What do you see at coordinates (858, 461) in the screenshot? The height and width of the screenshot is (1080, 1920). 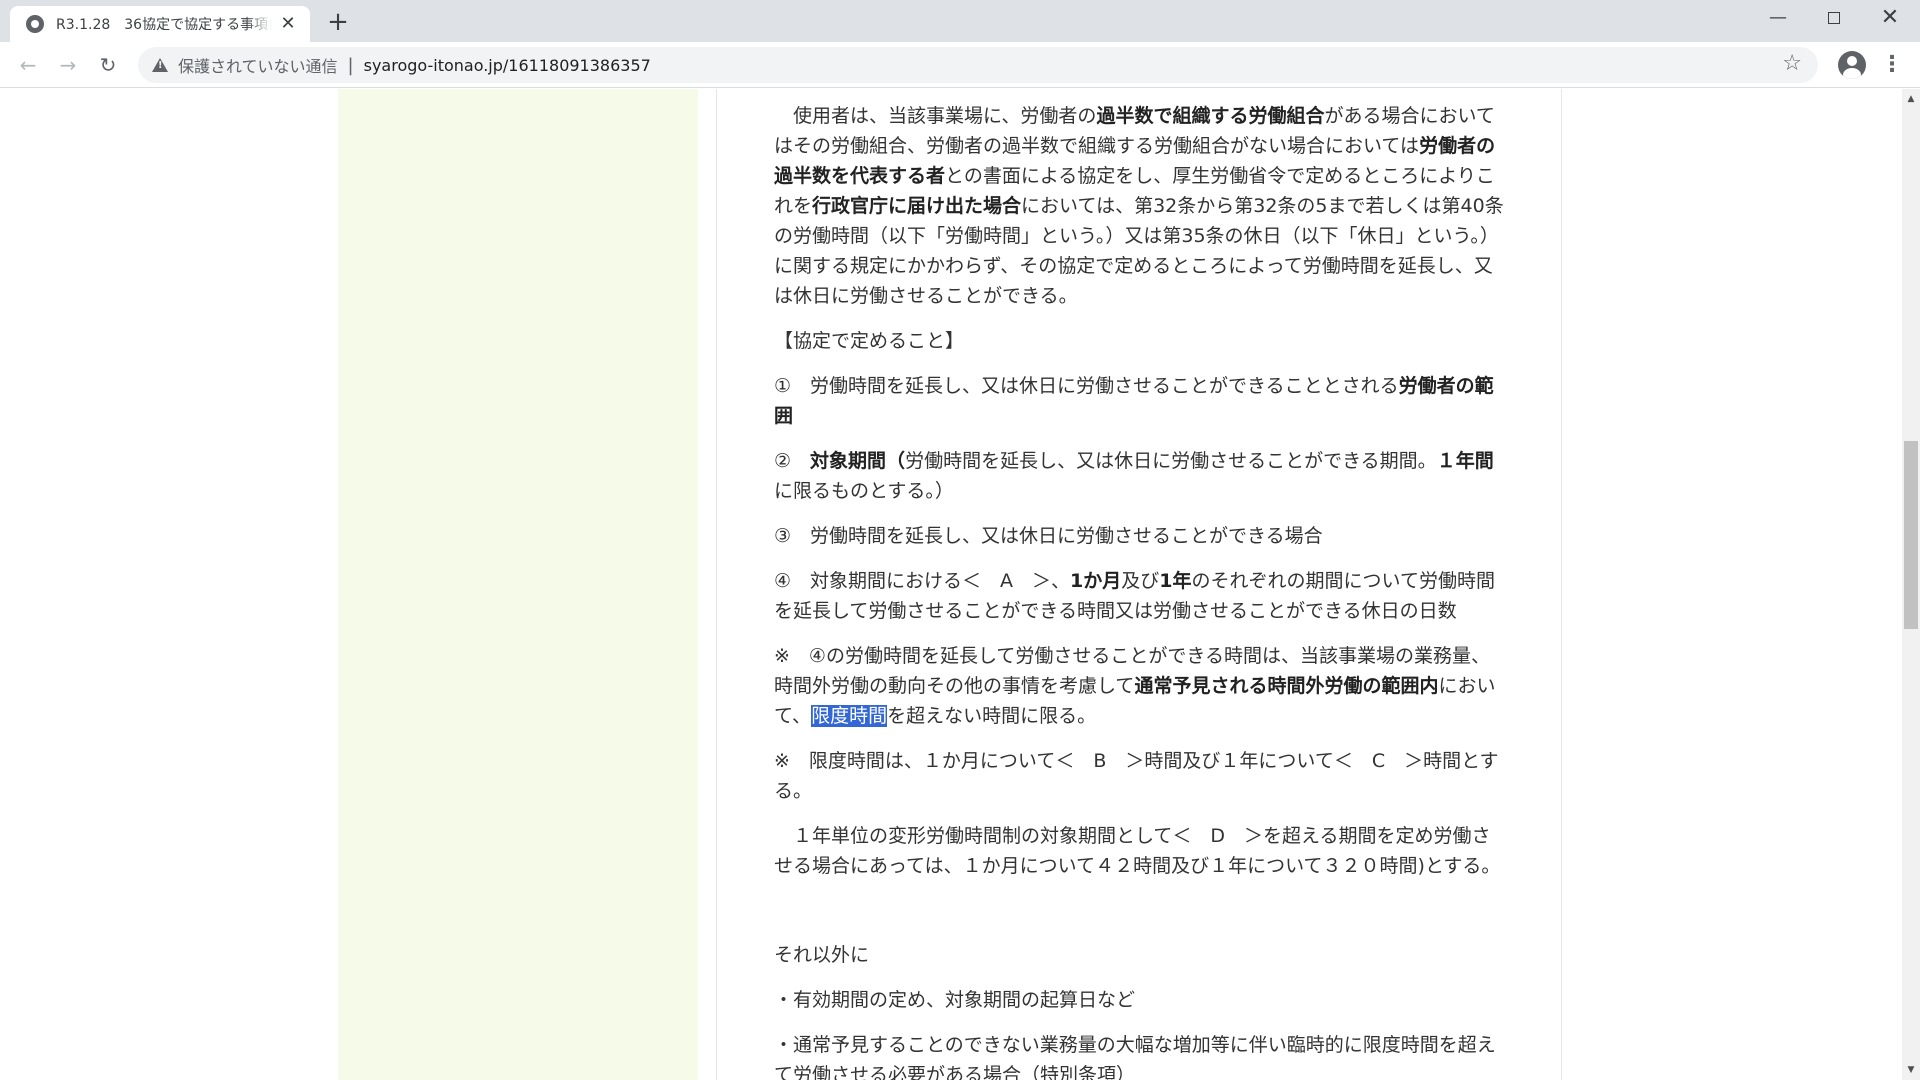 I see `bold-text: 対象期間（` at bounding box center [858, 461].